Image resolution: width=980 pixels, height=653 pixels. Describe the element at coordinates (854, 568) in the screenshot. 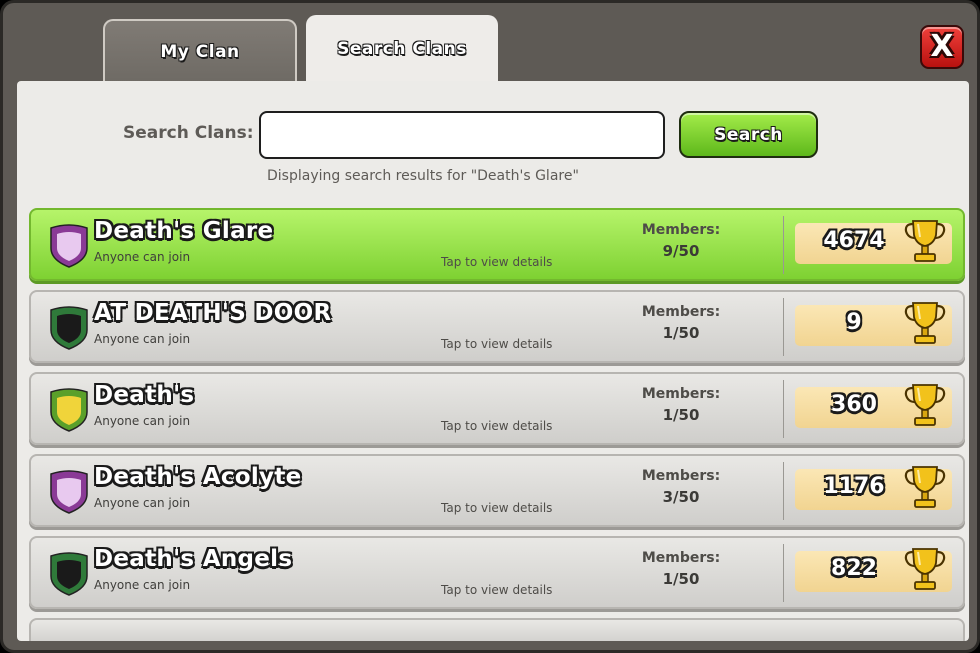

I see `trophy-count: 822` at that location.